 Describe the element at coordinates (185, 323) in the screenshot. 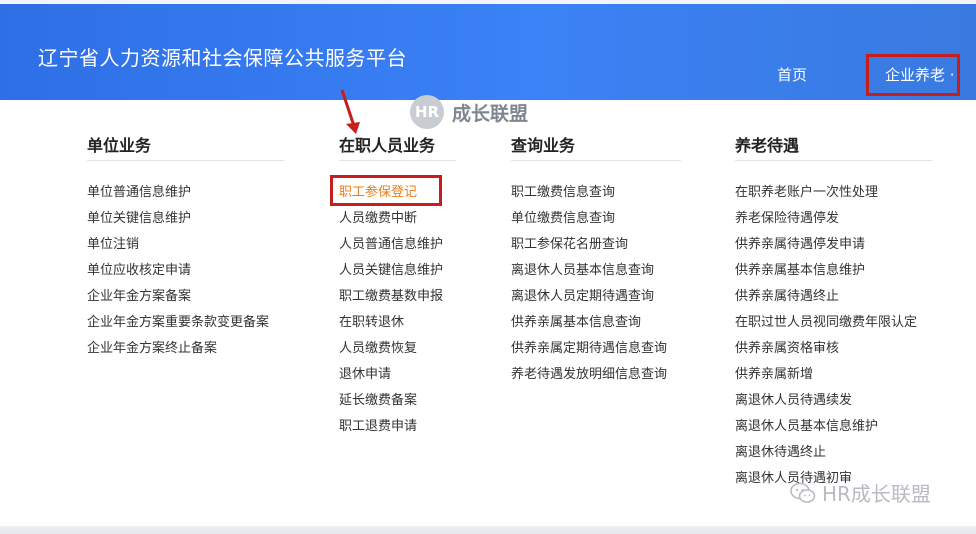

I see `menu-item: 企业年金方案重要条款变更备案` at that location.